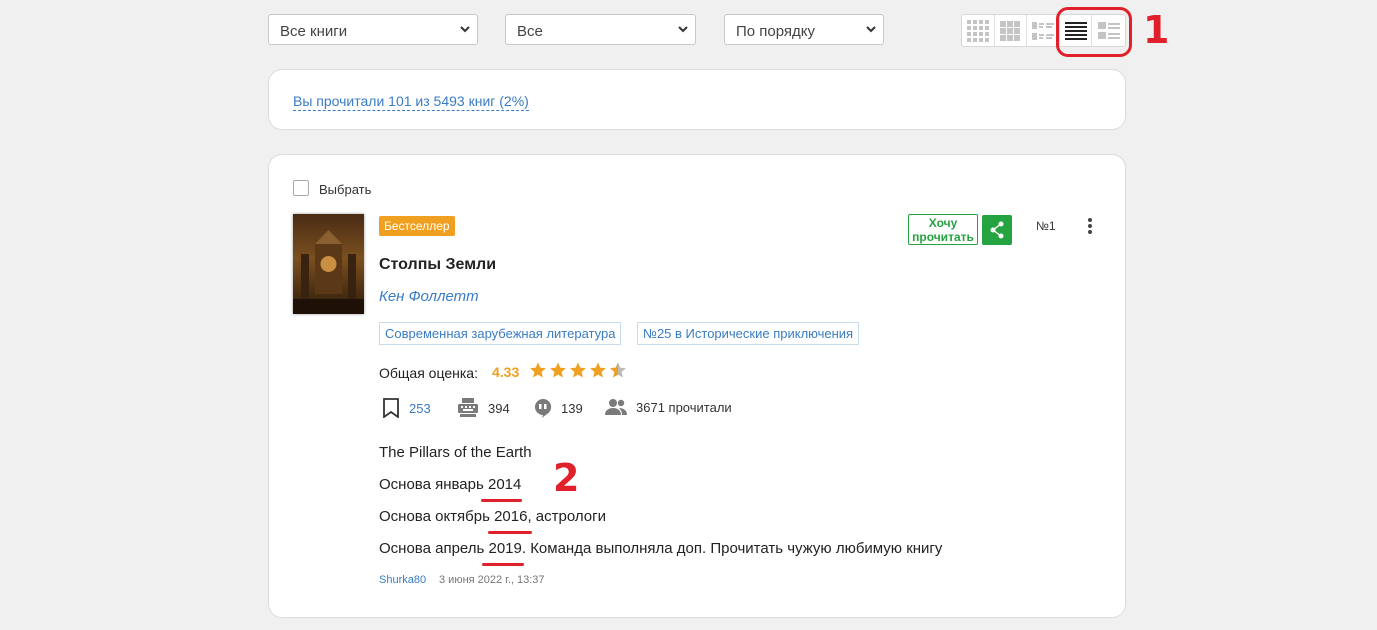  I want to click on quotes-stat: 139, so click(558, 408).